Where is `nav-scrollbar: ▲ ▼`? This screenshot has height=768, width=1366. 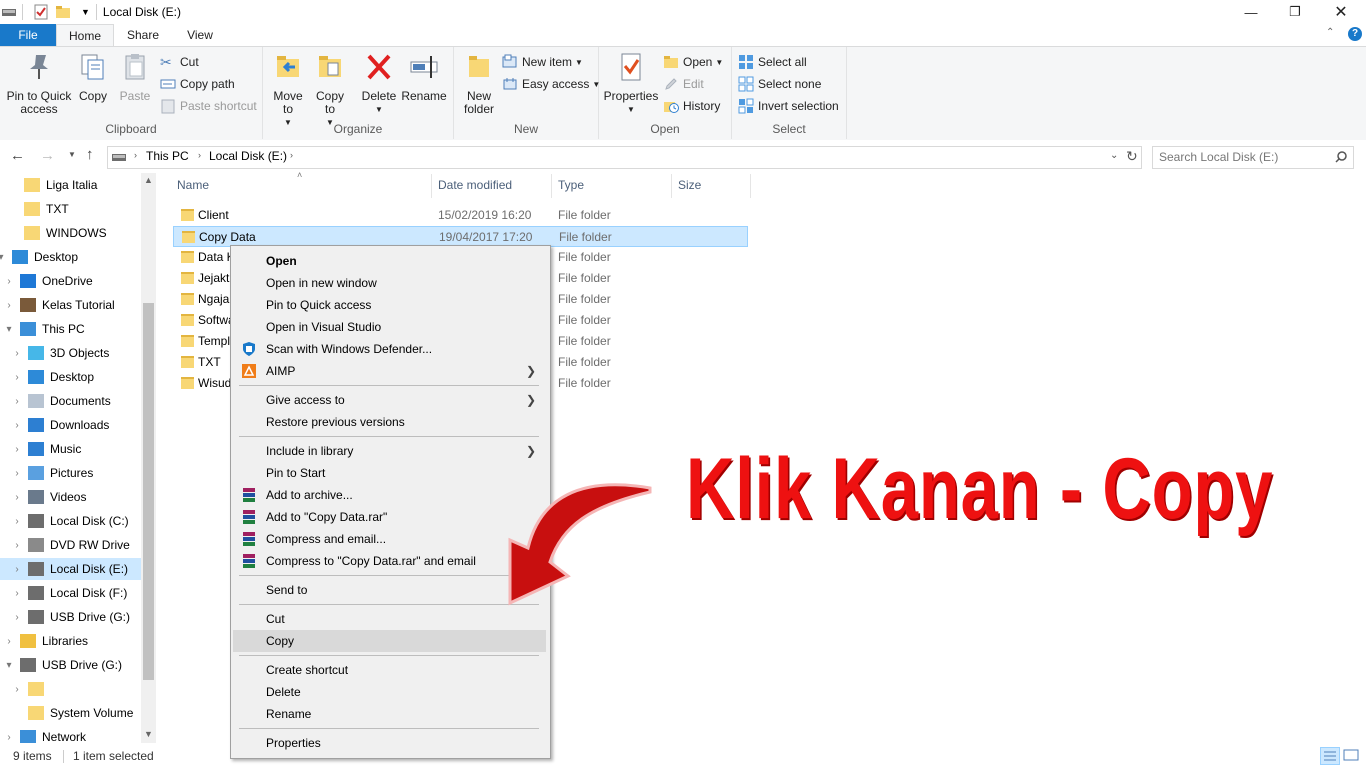
nav-scrollbar: ▲ ▼ is located at coordinates (148, 458).